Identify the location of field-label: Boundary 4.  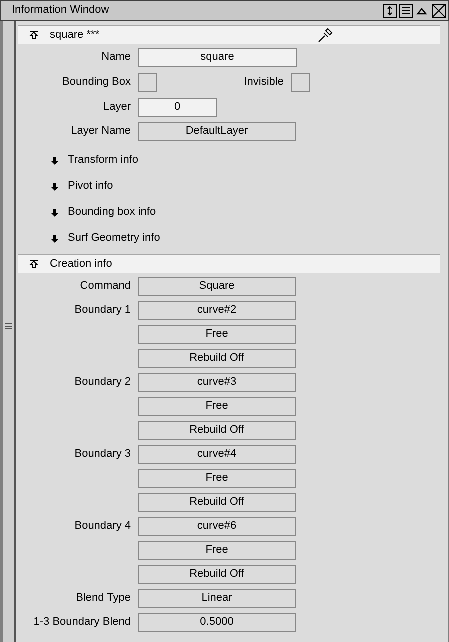
(102, 526).